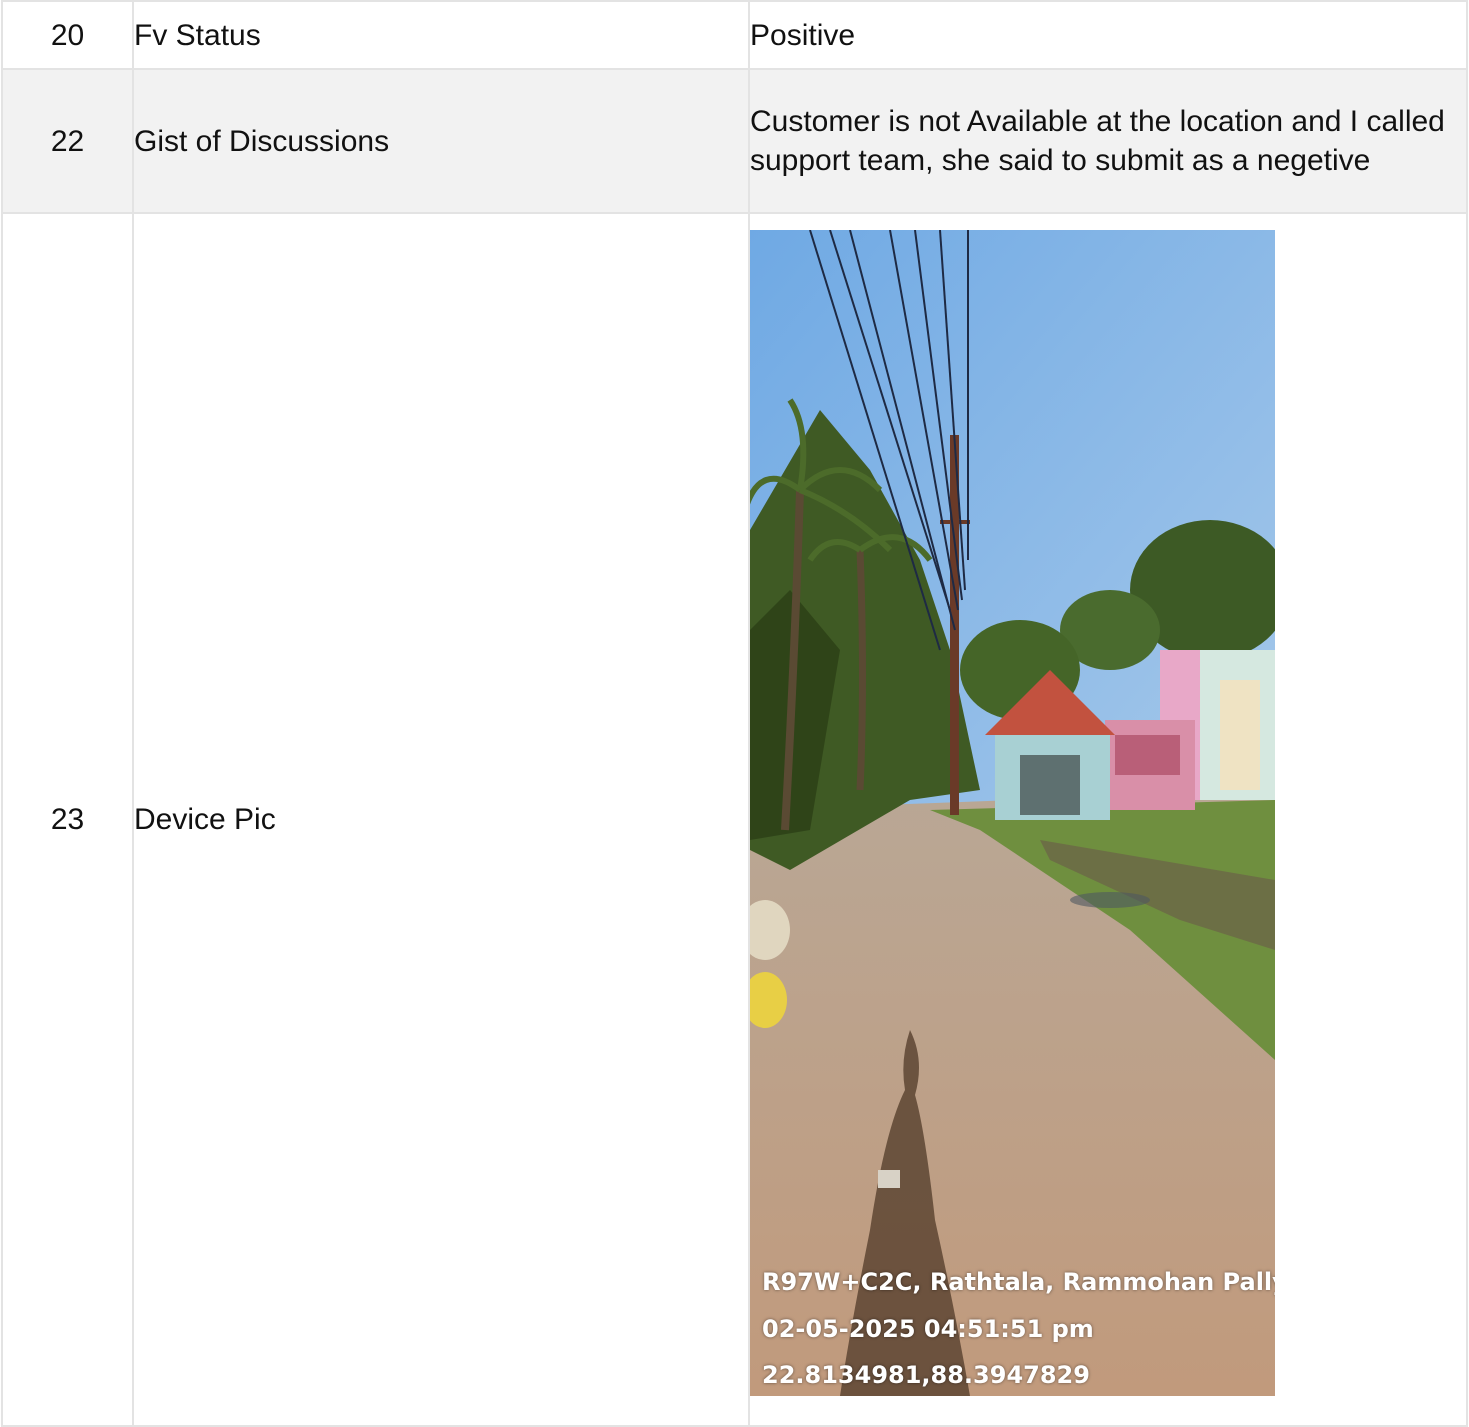 Image resolution: width=1469 pixels, height=1427 pixels. I want to click on table-row: 20 Fv Status Positive, so click(734, 35).